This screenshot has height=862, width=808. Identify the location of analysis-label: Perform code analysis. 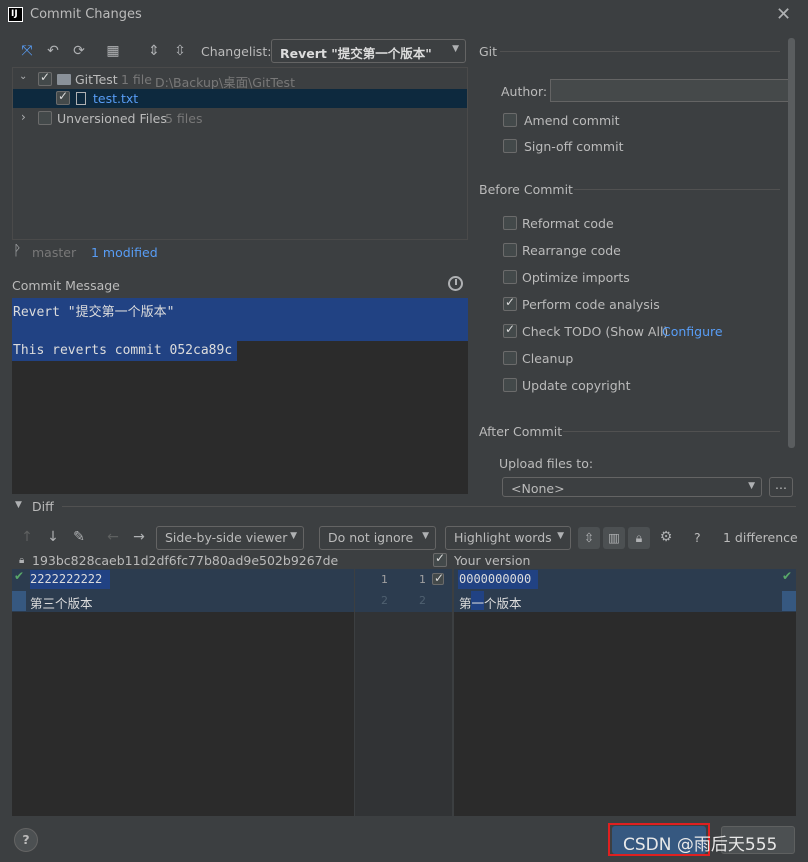
(591, 304).